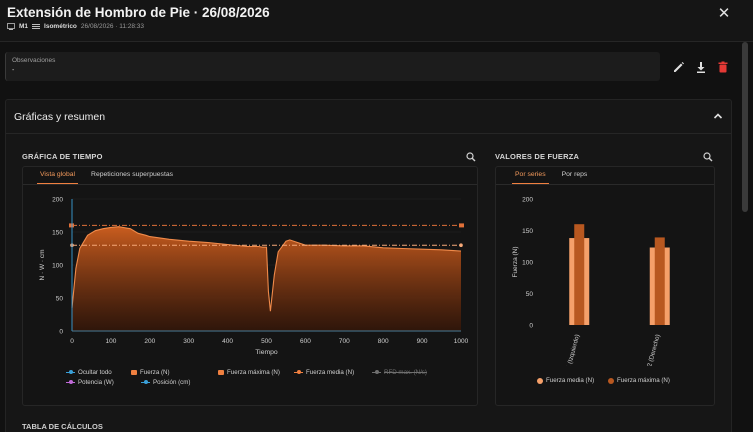 Image resolution: width=753 pixels, height=432 pixels. I want to click on force-values-caption: VALORES DE FUERZA, so click(537, 156).